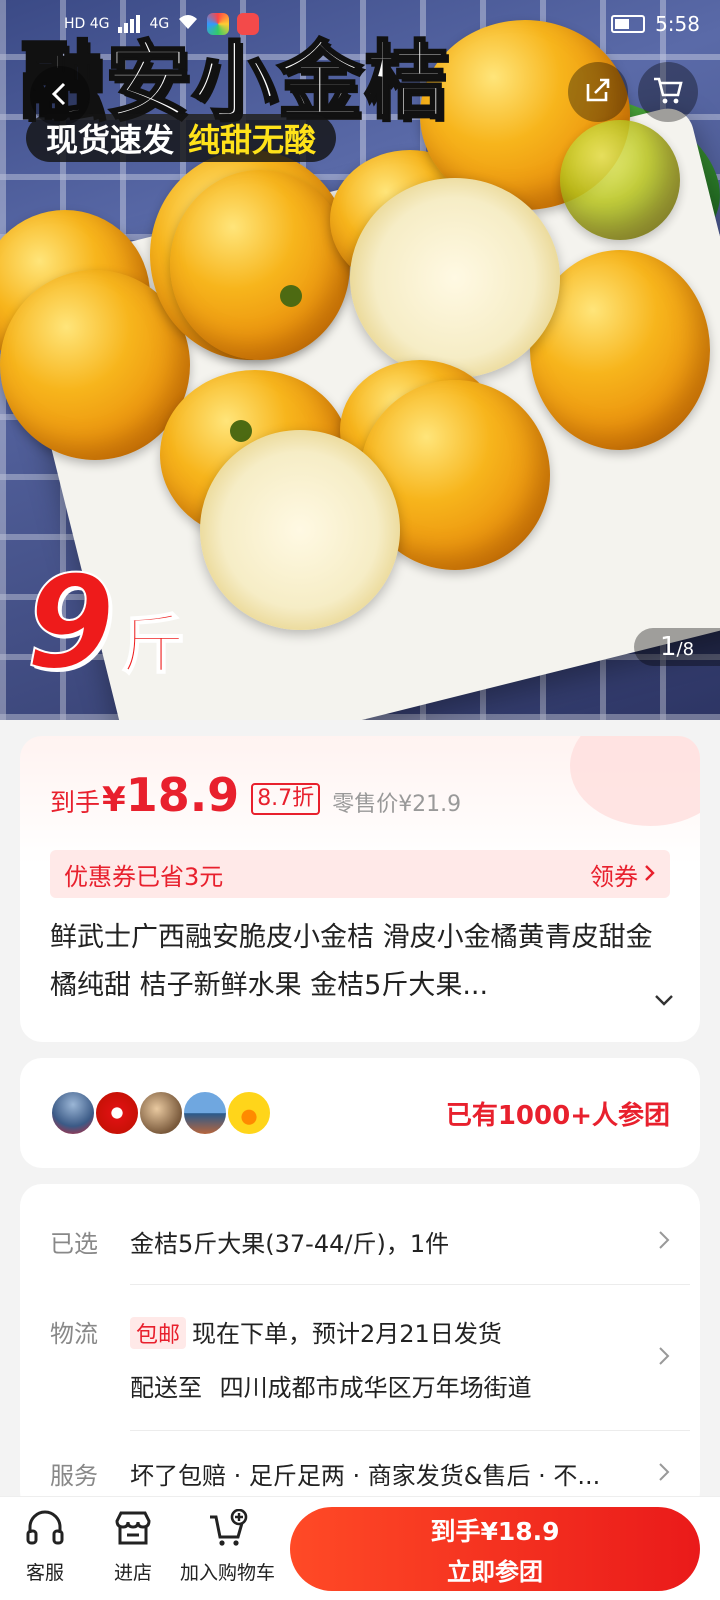  Describe the element at coordinates (685, 649) in the screenshot. I see `page-total: /8` at that location.